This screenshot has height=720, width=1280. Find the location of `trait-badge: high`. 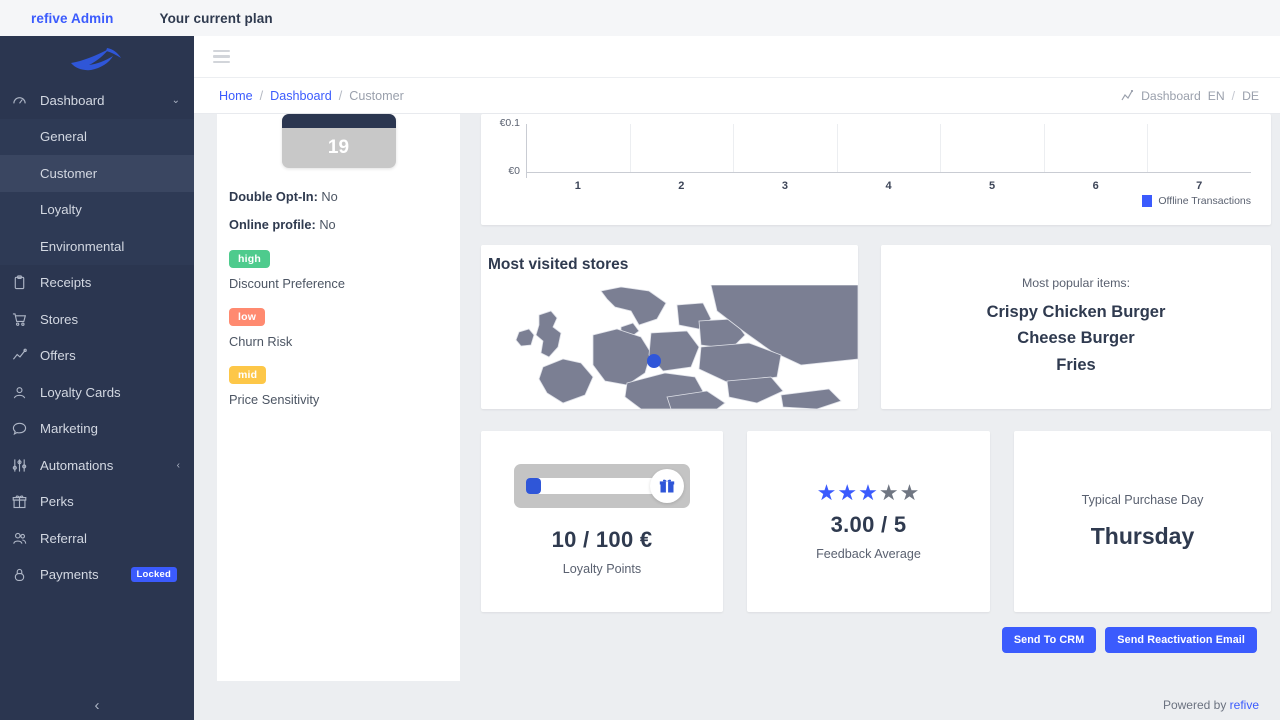

trait-badge: high is located at coordinates (249, 259).